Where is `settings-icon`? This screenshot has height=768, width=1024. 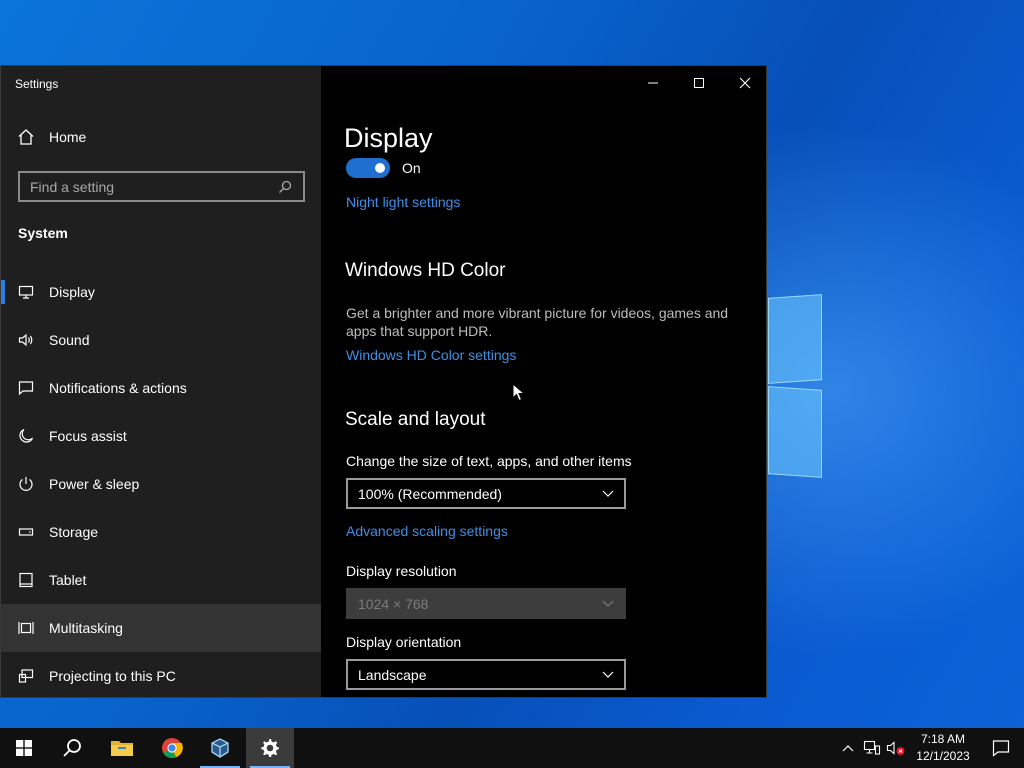
settings-icon is located at coordinates (270, 748).